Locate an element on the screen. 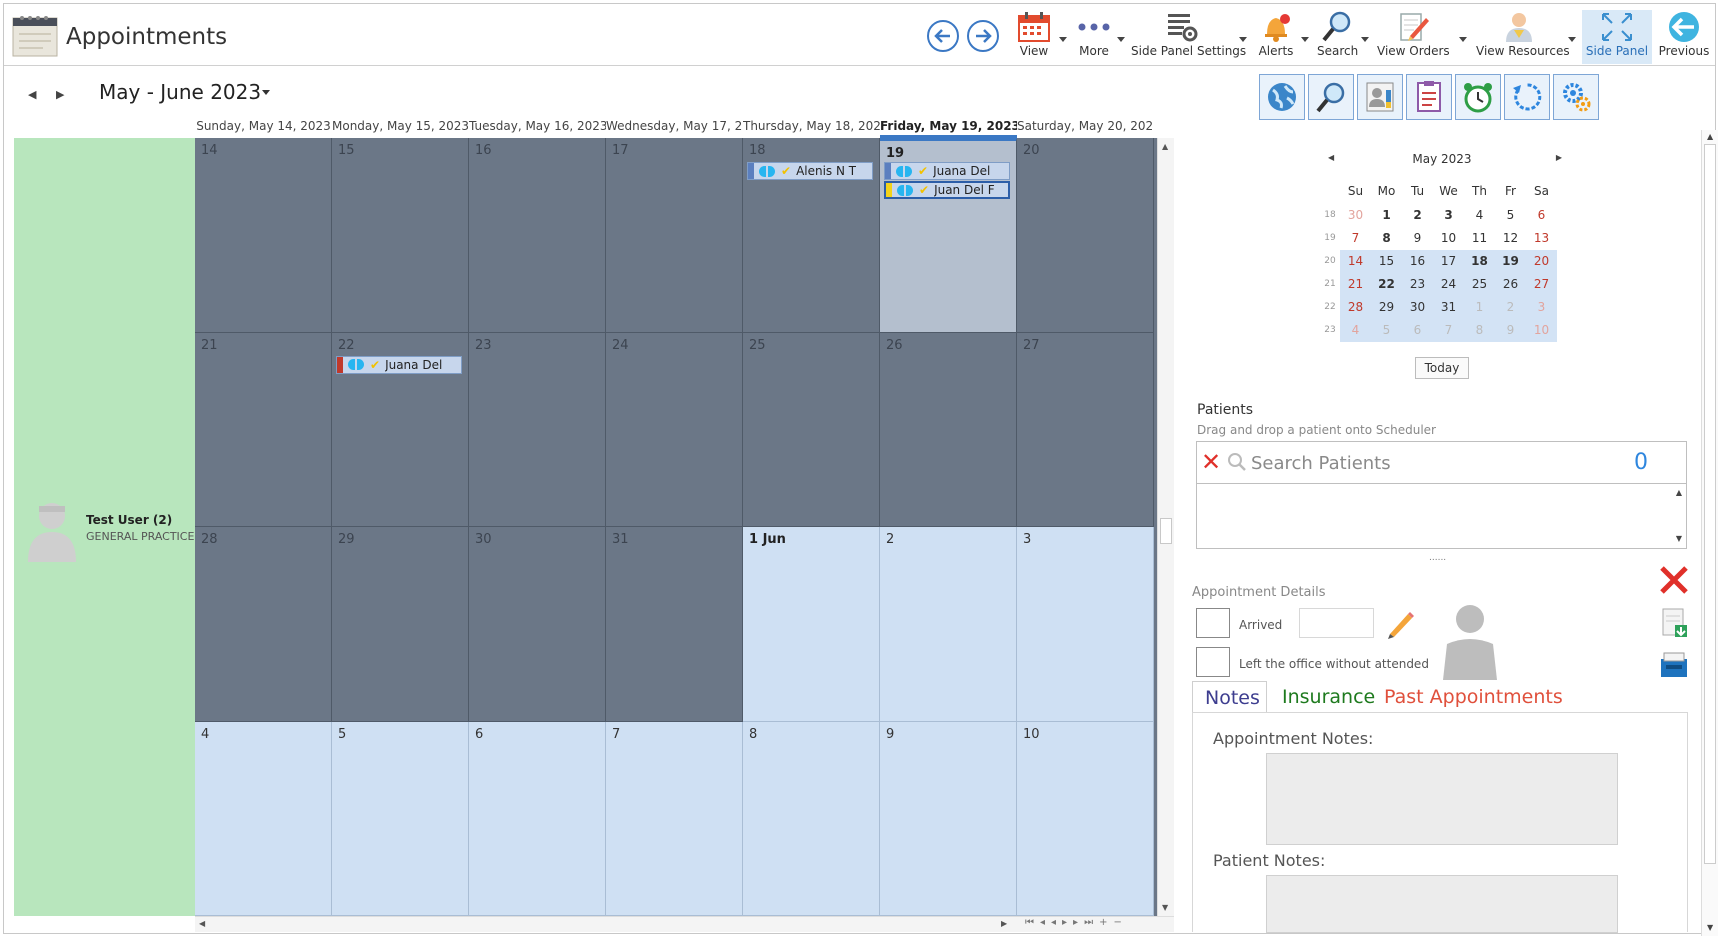  date-range-title: May - June 2023 is located at coordinates (180, 92).